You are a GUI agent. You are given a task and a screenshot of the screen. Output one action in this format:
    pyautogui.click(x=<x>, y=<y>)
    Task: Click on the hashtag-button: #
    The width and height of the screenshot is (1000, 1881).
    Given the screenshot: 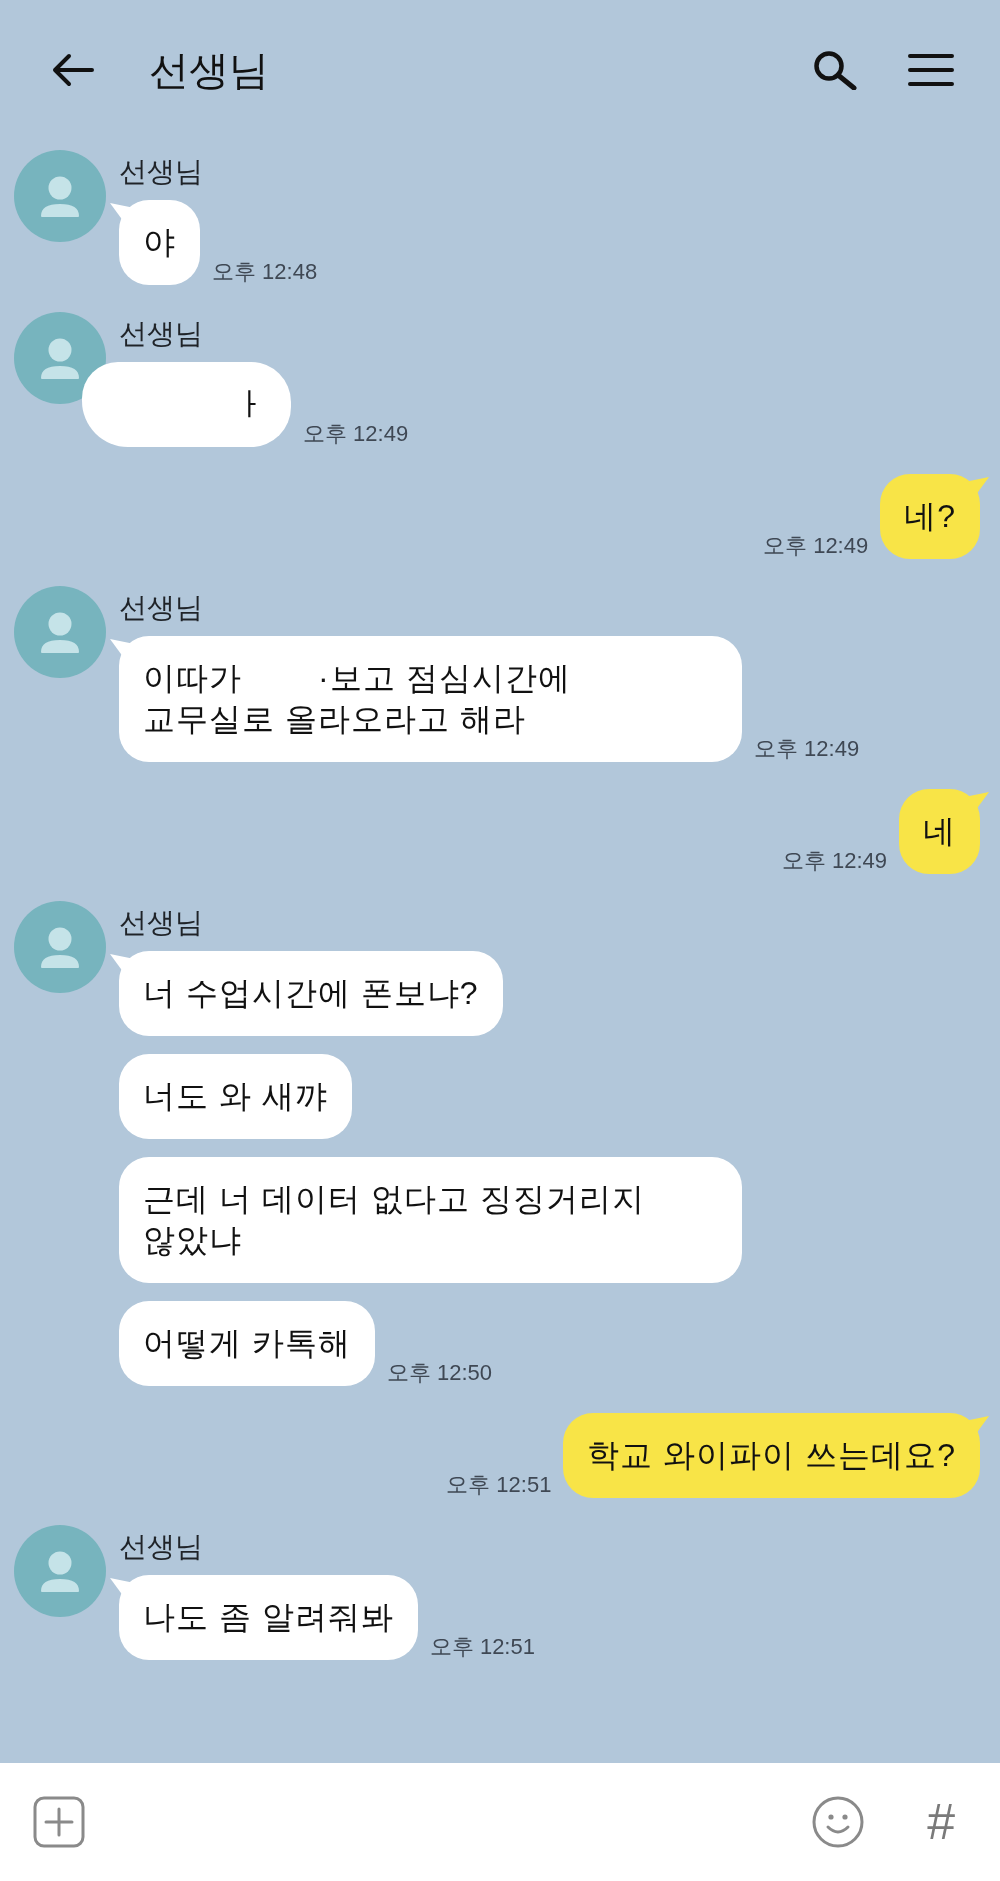 What is the action you would take?
    pyautogui.click(x=941, y=1822)
    